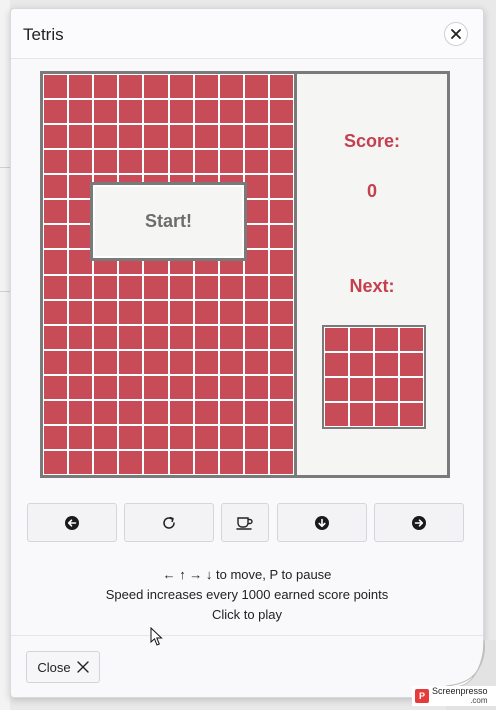  What do you see at coordinates (456, 34) in the screenshot?
I see `dialog-close-button` at bounding box center [456, 34].